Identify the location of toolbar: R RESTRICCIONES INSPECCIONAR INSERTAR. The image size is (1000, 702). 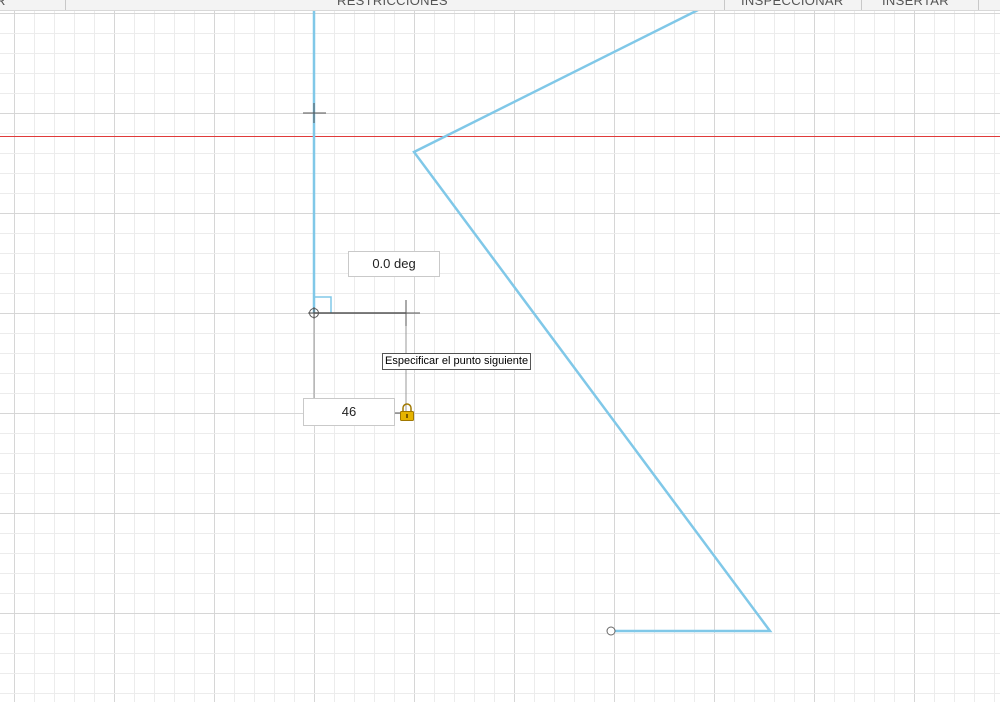
(500, 5).